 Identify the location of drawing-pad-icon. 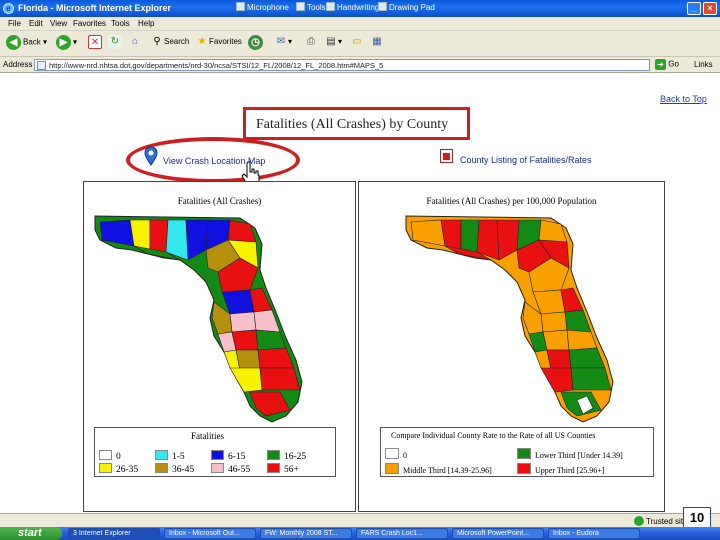
(382, 6).